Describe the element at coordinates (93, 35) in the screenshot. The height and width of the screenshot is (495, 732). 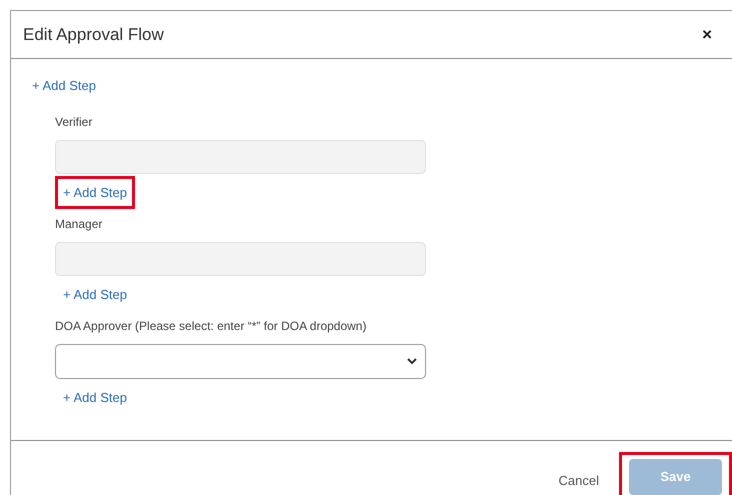
I see `dialog-title: Edit Approval Flow` at that location.